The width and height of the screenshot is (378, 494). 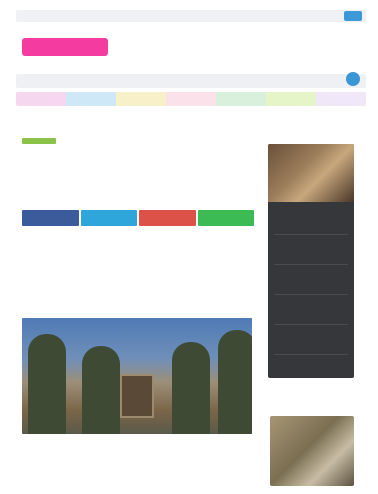 What do you see at coordinates (138, 128) in the screenshot?
I see `breadcrumb` at bounding box center [138, 128].